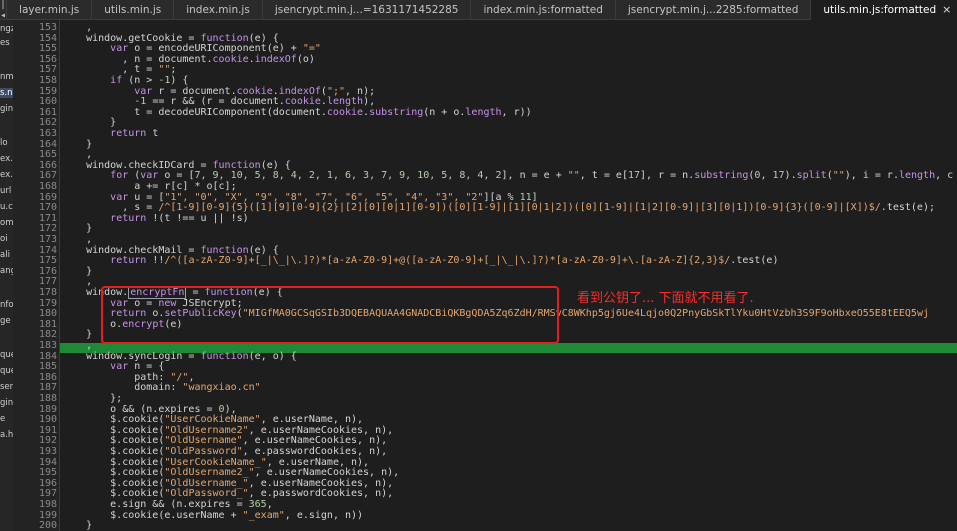 This screenshot has width=957, height=531. What do you see at coordinates (6, 207) in the screenshot?
I see `navigator-file-item: u.c` at bounding box center [6, 207].